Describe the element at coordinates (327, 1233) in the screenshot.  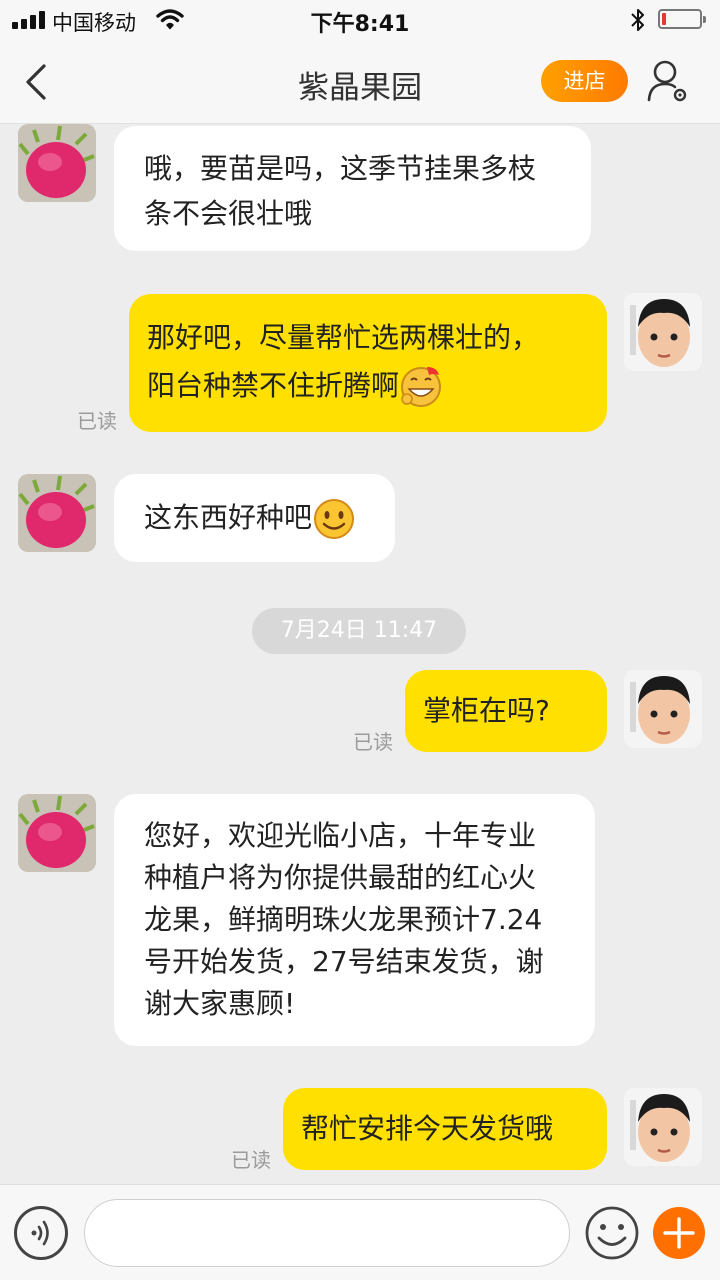
I see `message-input` at that location.